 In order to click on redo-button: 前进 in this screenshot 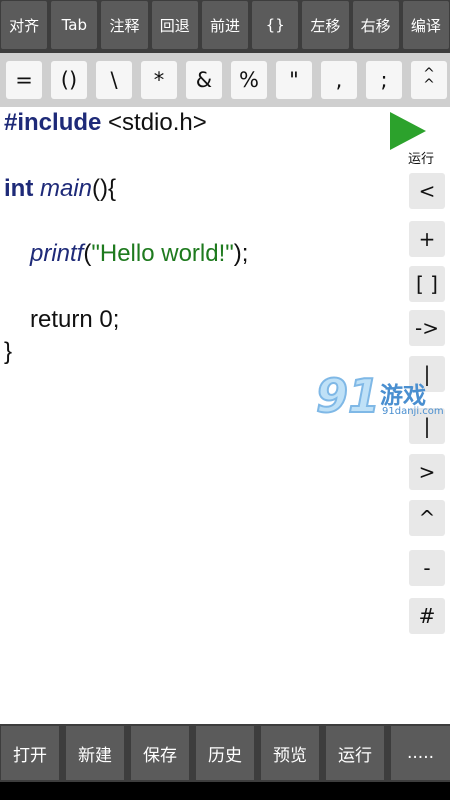, I will do `click(225, 25)`.